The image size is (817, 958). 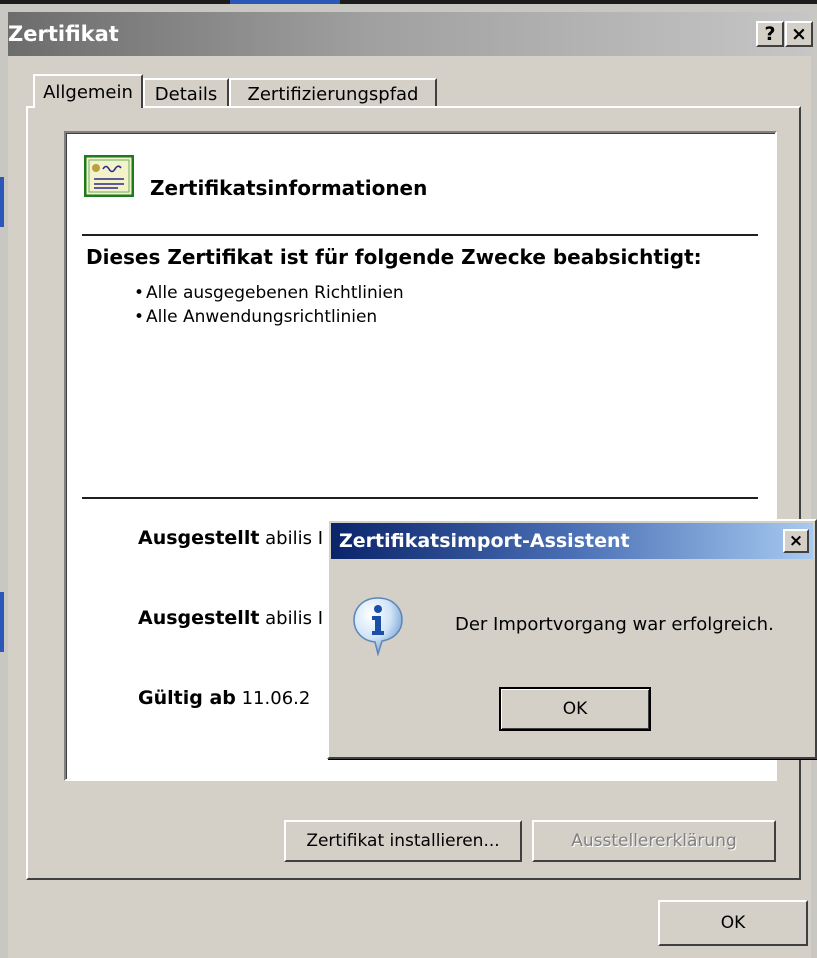 What do you see at coordinates (484, 541) in the screenshot?
I see `messagebox-title: Zertifikatsimport-Assistent` at bounding box center [484, 541].